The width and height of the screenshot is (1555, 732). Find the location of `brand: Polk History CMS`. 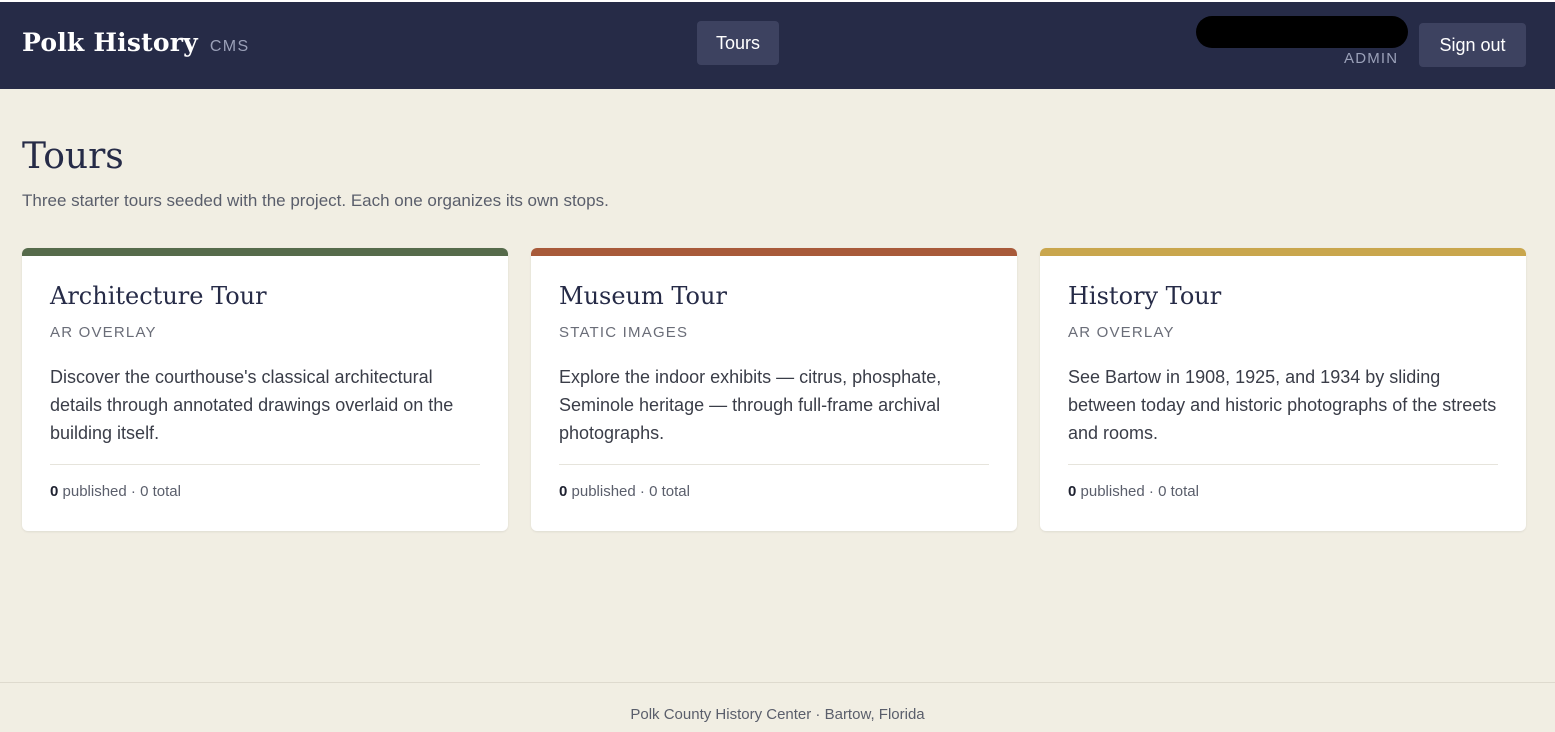

brand: Polk History CMS is located at coordinates (136, 42).